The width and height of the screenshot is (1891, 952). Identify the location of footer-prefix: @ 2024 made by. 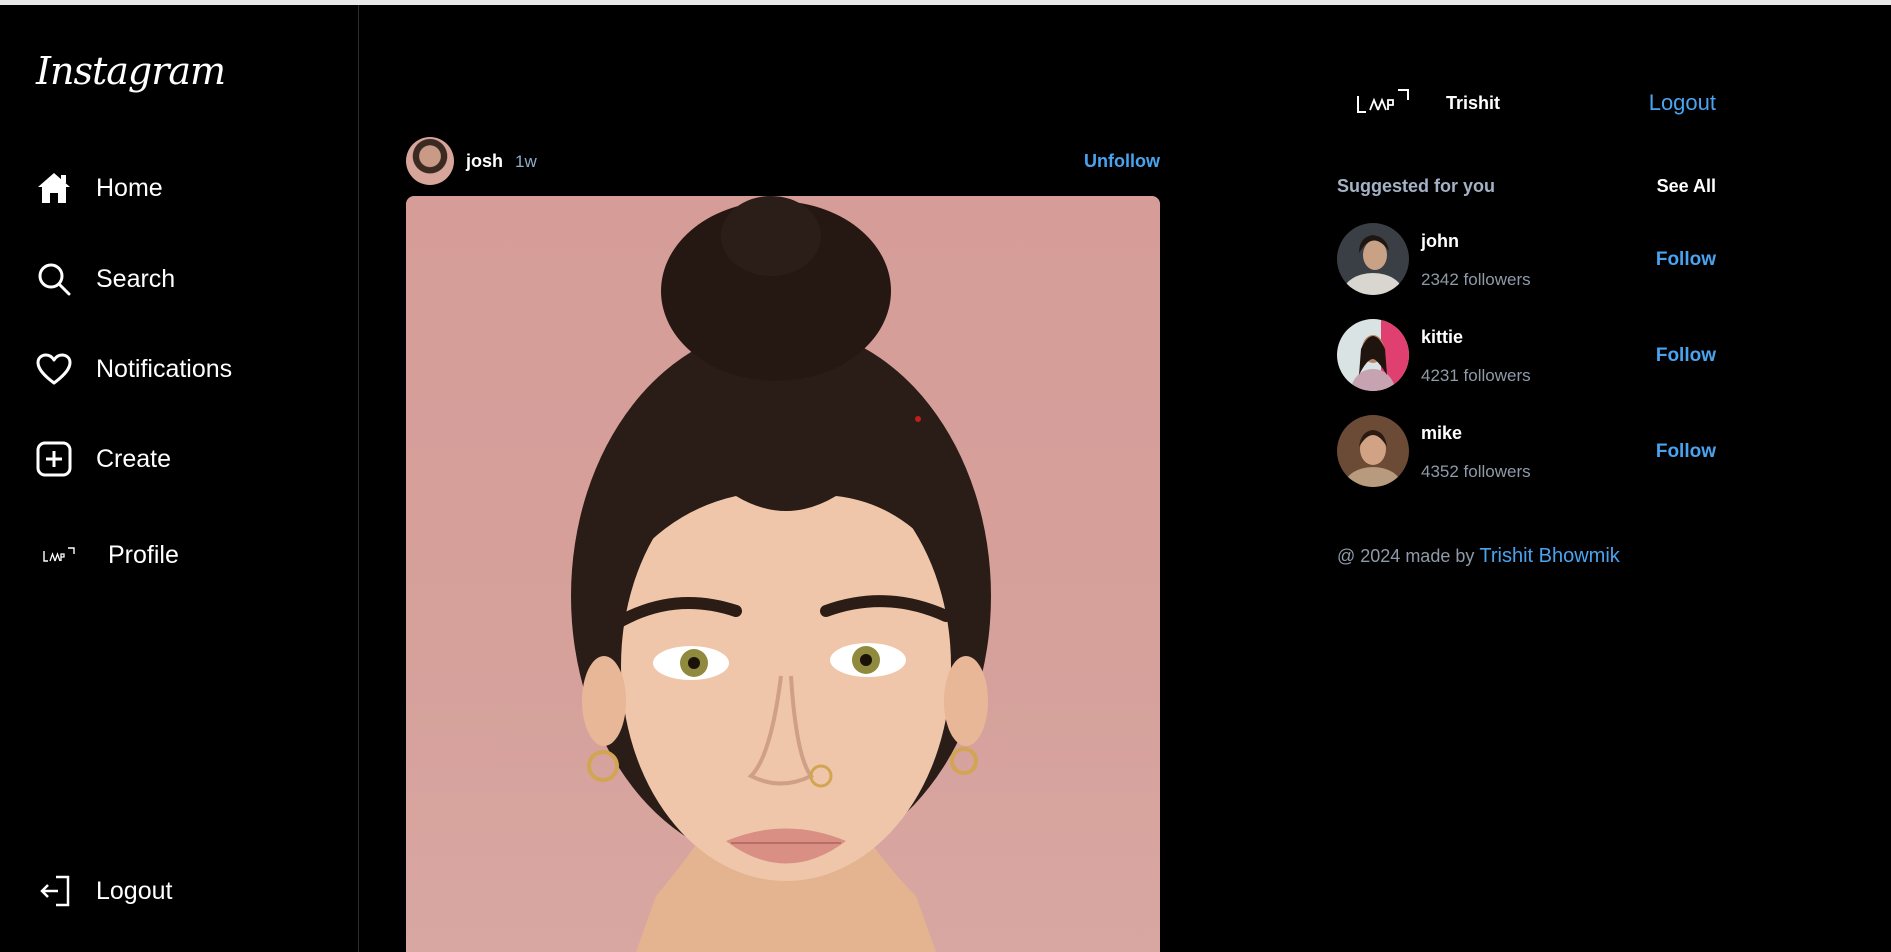
(1406, 556).